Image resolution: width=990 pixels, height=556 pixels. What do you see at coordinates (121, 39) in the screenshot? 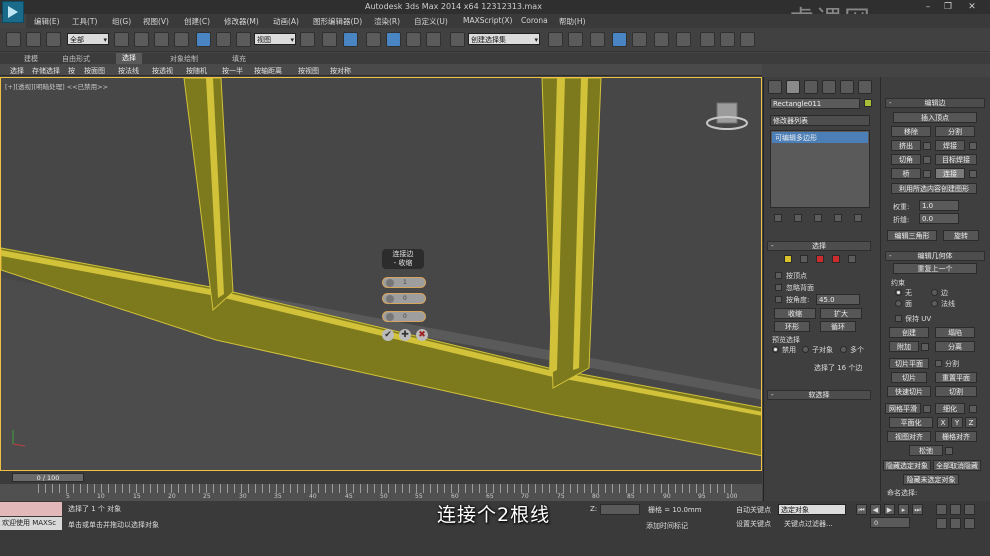
I see `select-object-icon` at bounding box center [121, 39].